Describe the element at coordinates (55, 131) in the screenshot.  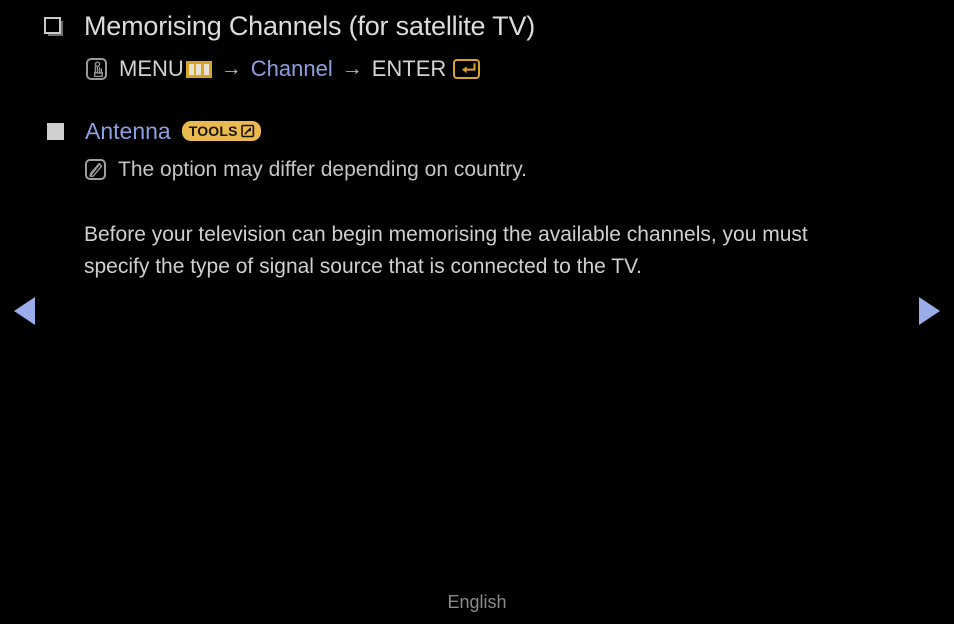
I see `solid-square-bullet-icon` at that location.